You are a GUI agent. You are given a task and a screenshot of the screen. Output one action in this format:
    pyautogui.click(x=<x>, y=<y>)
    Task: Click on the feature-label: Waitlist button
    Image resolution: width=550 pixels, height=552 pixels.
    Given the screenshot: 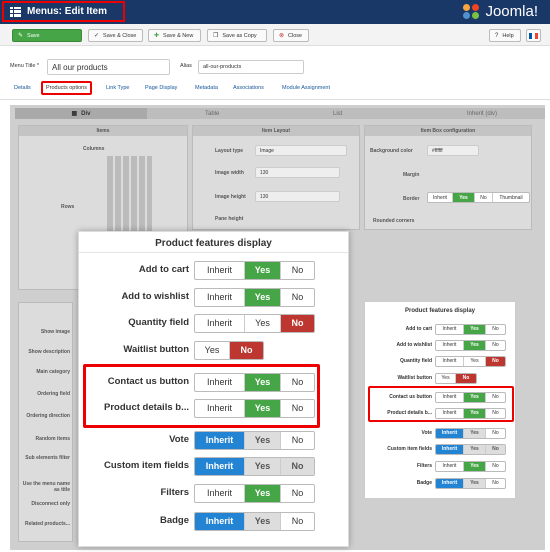 What is the action you would take?
    pyautogui.click(x=156, y=349)
    